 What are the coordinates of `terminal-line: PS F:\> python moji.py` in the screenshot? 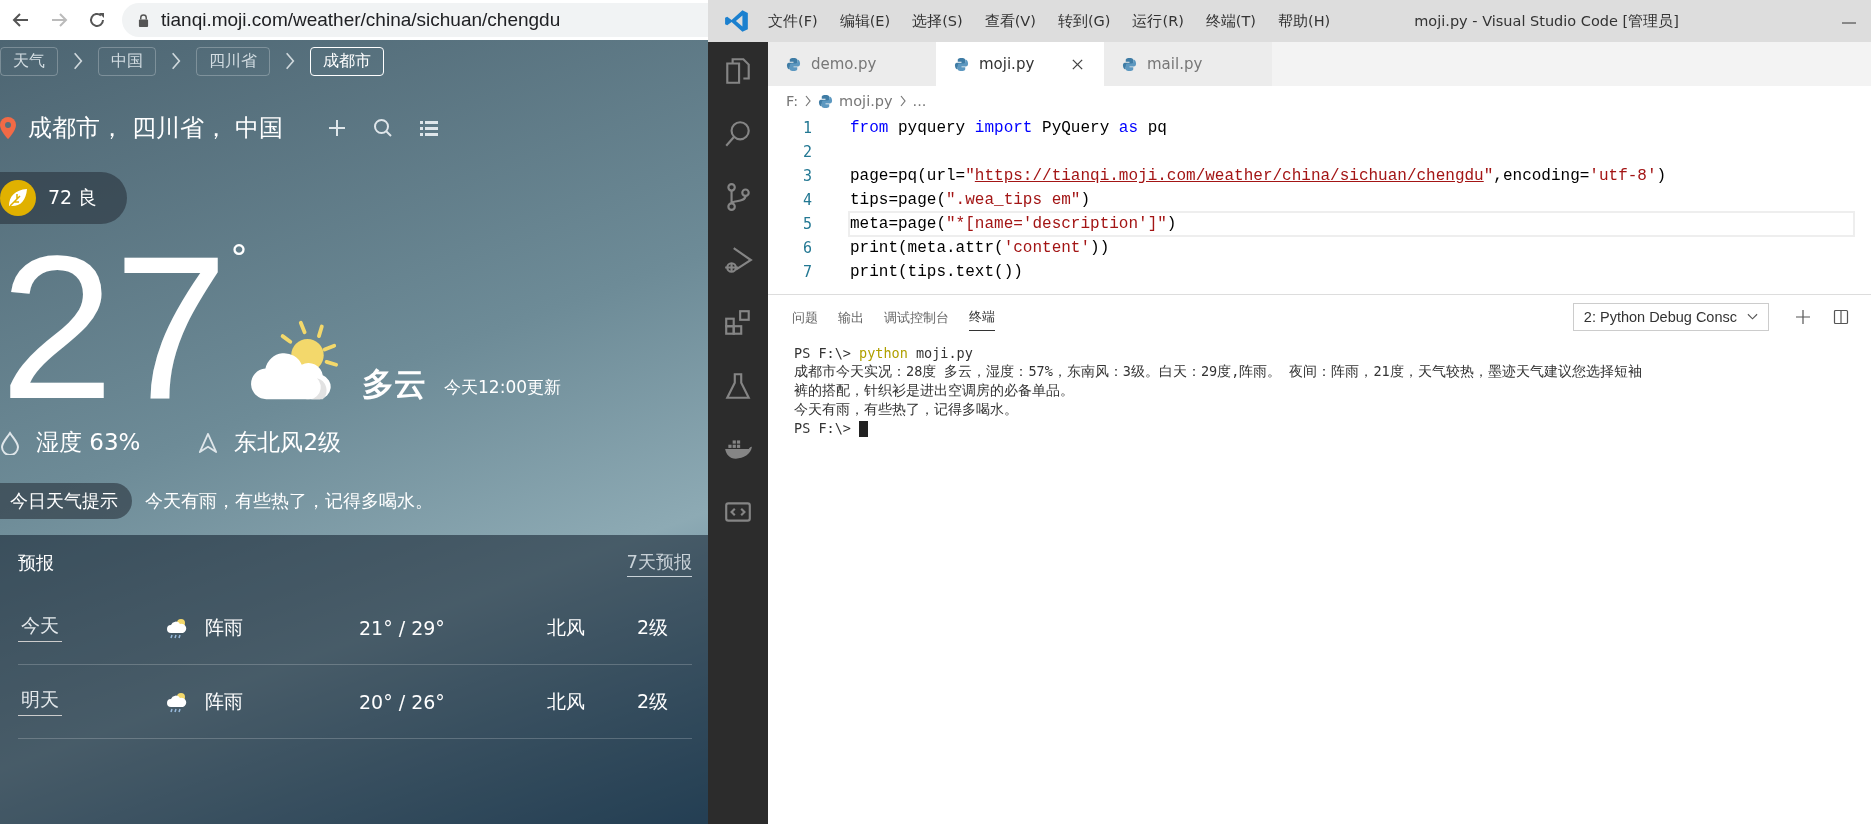 It's located at (883, 352).